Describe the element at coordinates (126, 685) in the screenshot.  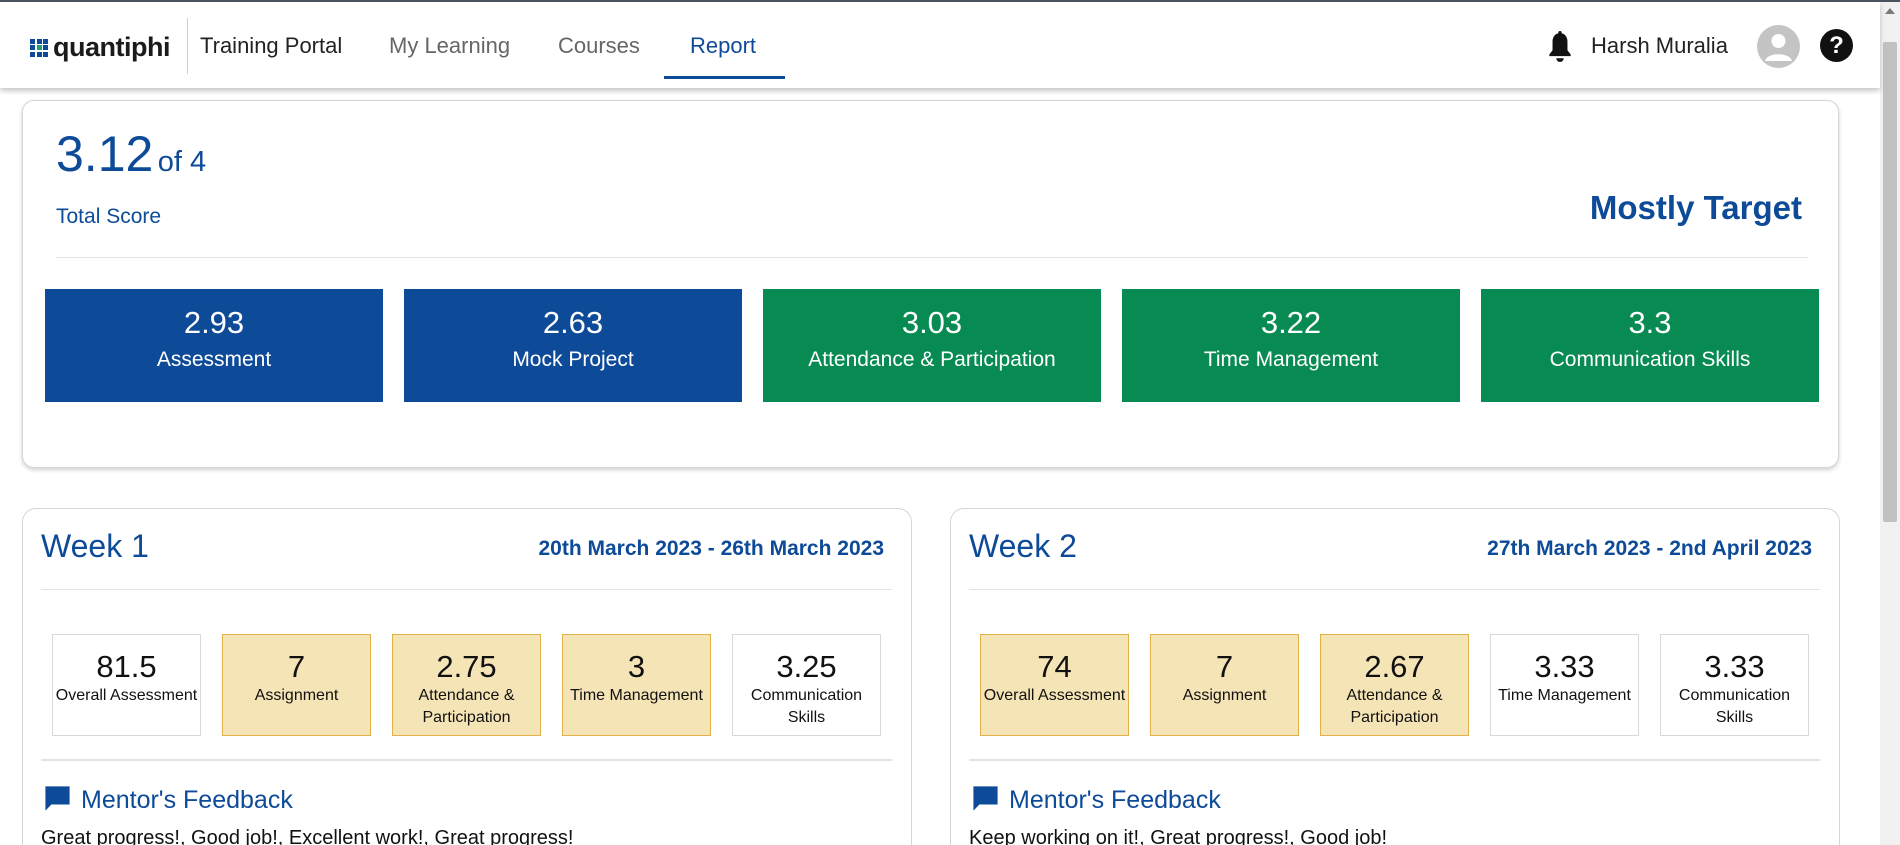
I see `metric-overall-assessment: 81.5 Overall Assessment` at that location.